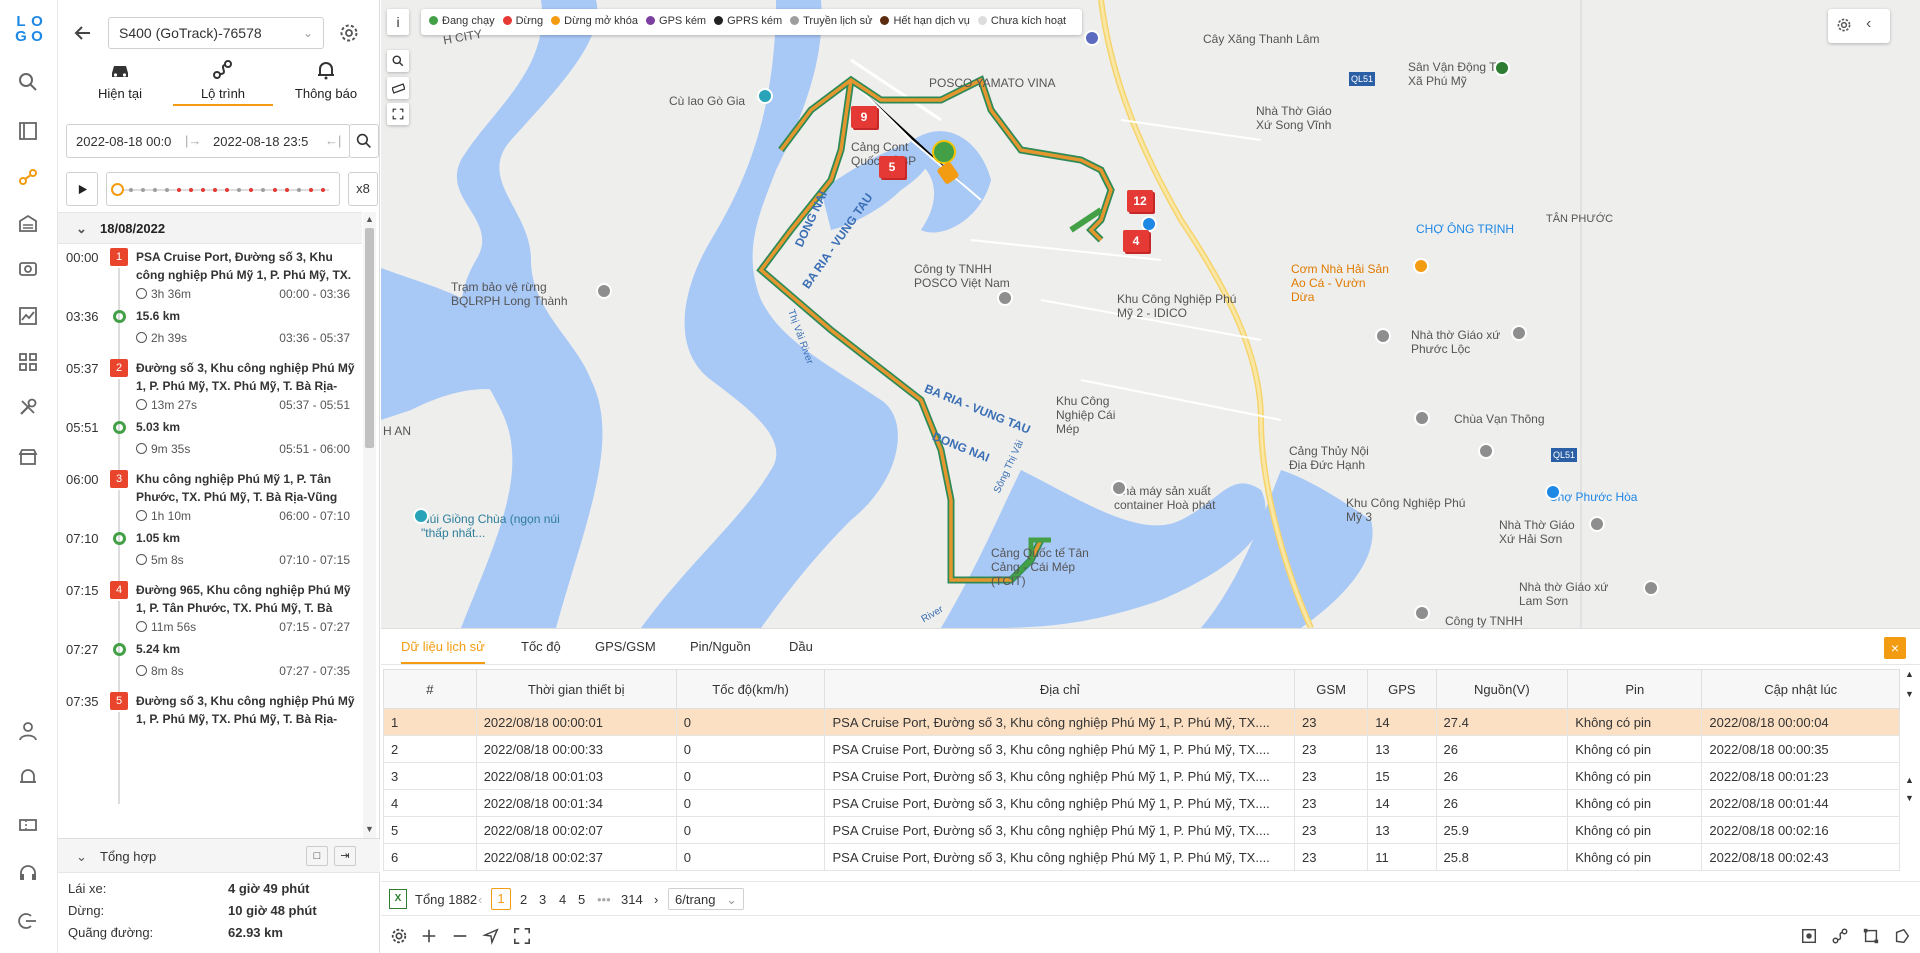 Image resolution: width=1920 pixels, height=953 pixels. What do you see at coordinates (676, 21) in the screenshot?
I see `legend-item: GPS kém` at bounding box center [676, 21].